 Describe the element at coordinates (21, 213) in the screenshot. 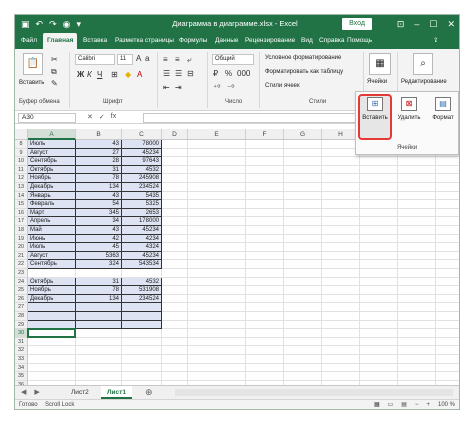

I see `row-header: 16` at that location.